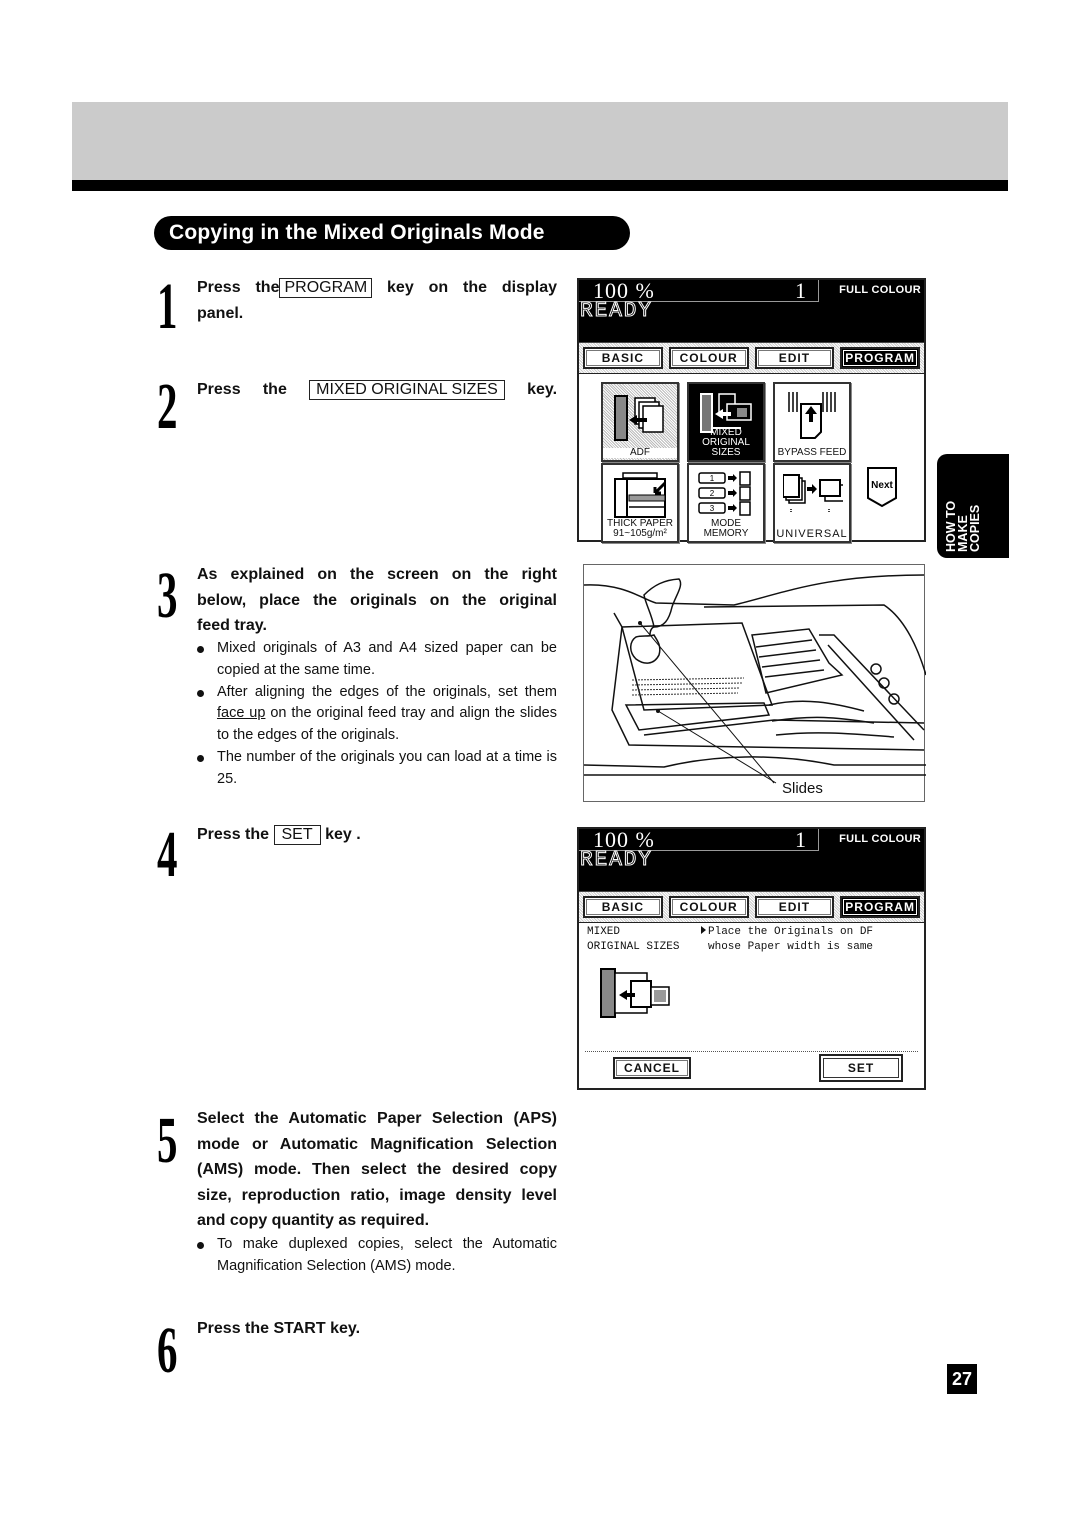 Image resolution: width=1080 pixels, height=1528 pixels. I want to click on step-3-line-3: feed tray., so click(232, 625).